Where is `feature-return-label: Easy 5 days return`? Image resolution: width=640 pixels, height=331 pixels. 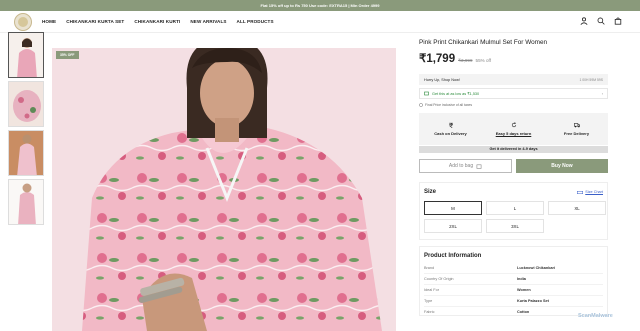
feature-return-label: Easy 5 days return is located at coordinates (513, 133).